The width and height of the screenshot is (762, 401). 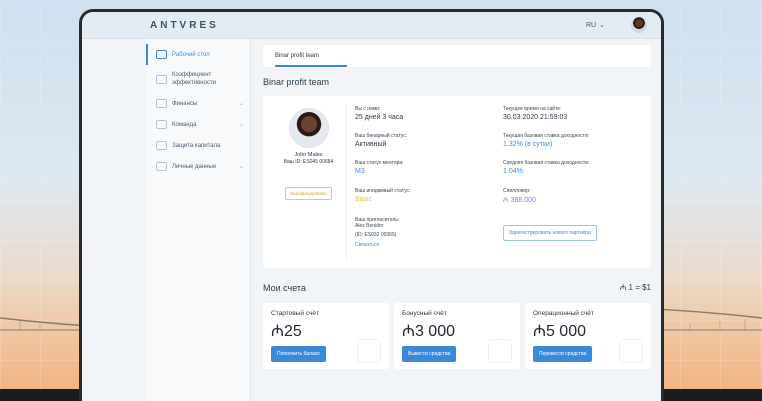 What do you see at coordinates (284, 287) in the screenshot?
I see `accounts-title: Мои счета` at bounding box center [284, 287].